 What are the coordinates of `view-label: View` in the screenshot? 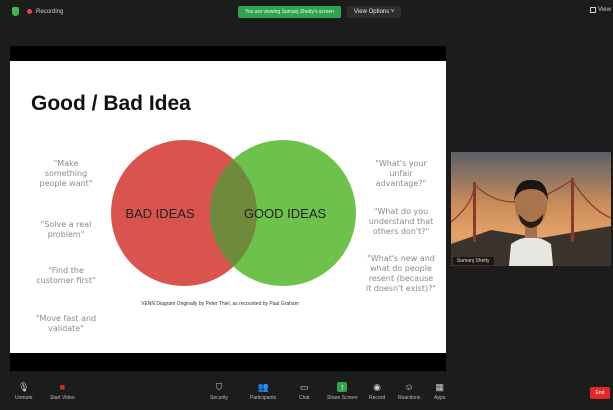 It's located at (604, 10).